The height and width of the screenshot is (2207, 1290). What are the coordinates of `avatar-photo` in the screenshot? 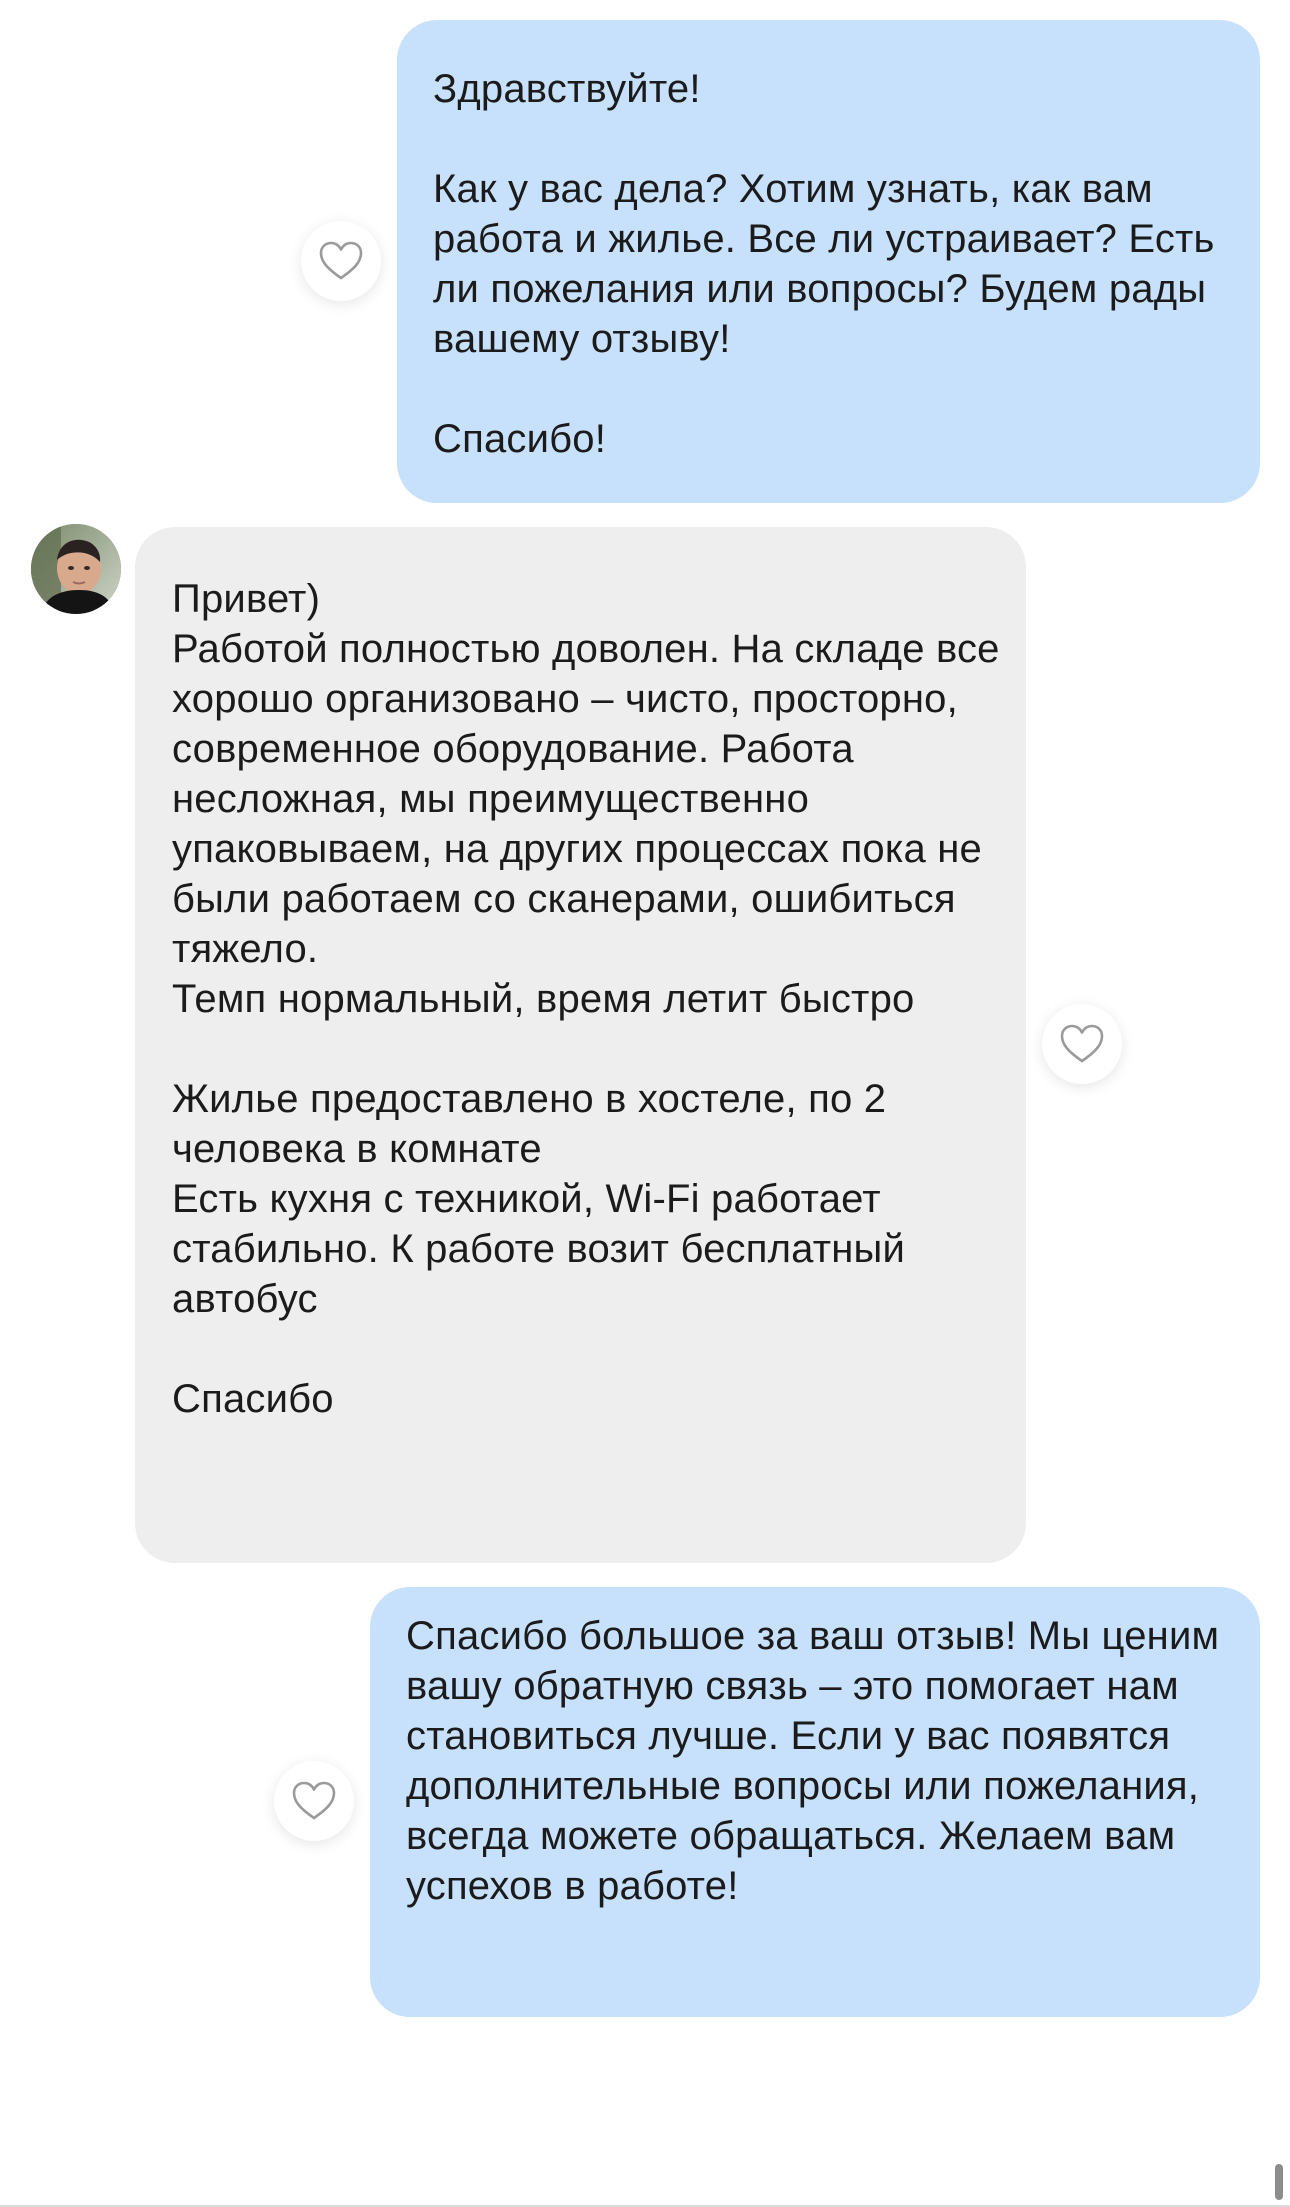 It's located at (76, 569).